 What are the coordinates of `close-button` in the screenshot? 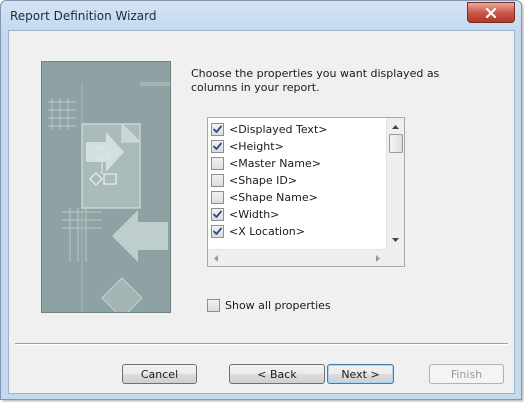 It's located at (491, 12).